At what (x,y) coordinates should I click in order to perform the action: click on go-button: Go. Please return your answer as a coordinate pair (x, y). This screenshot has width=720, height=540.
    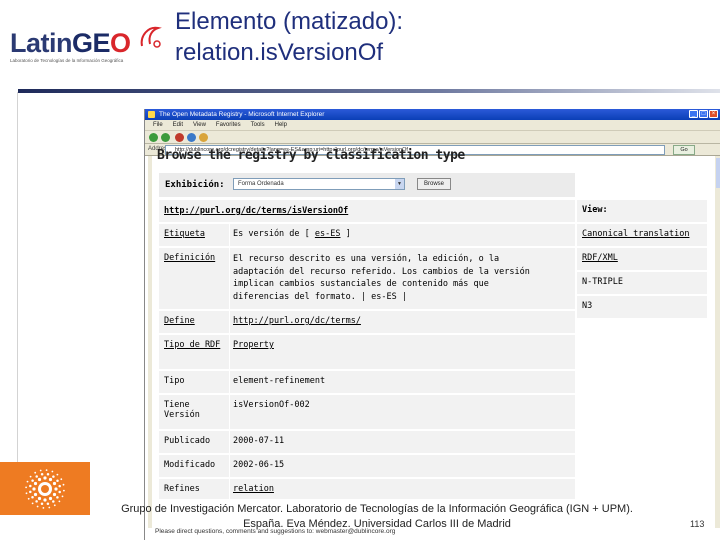
    Looking at the image, I should click on (684, 150).